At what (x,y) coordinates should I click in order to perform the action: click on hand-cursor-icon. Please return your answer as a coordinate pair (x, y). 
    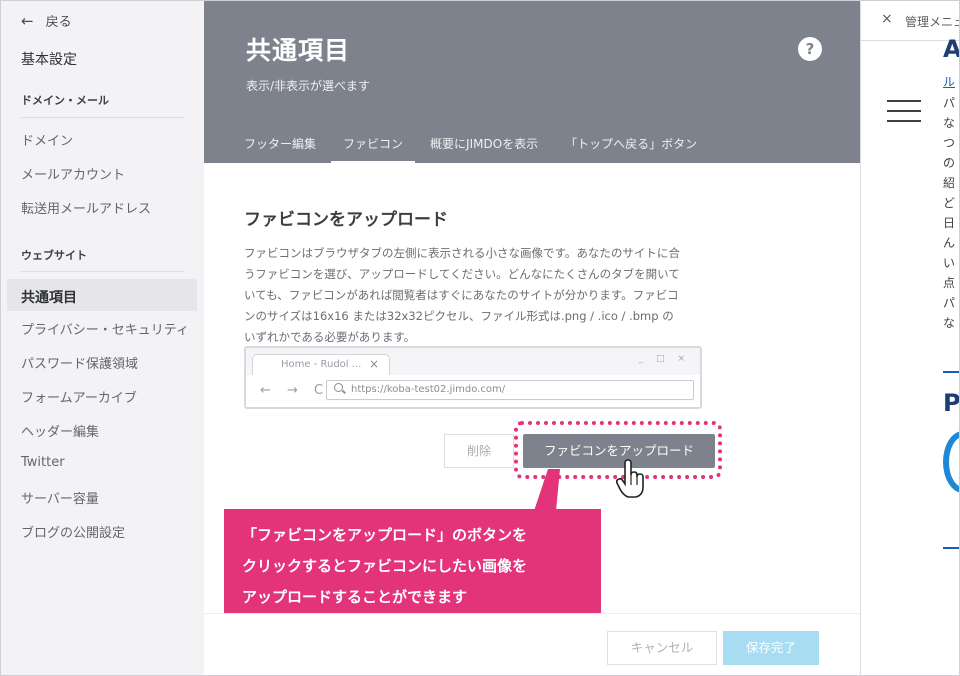
    Looking at the image, I should click on (630, 478).